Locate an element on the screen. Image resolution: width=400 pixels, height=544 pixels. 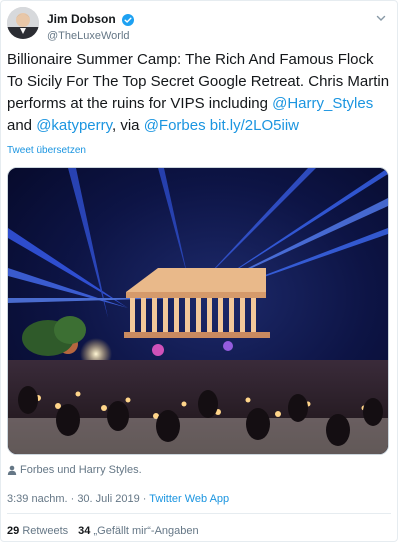
avatar is located at coordinates (23, 23).